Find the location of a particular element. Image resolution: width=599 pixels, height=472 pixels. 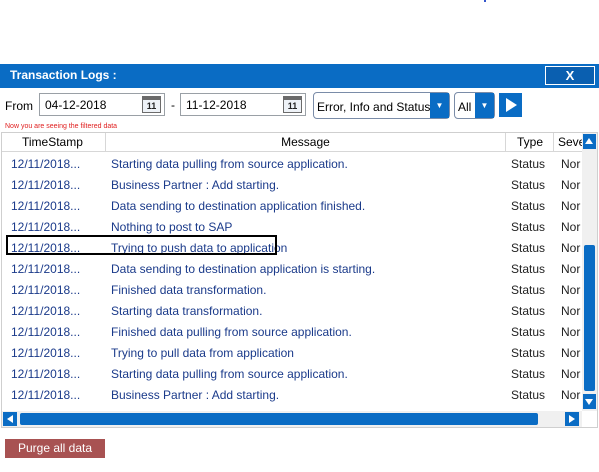

message-cell: Finished data transformation. is located at coordinates (189, 290).